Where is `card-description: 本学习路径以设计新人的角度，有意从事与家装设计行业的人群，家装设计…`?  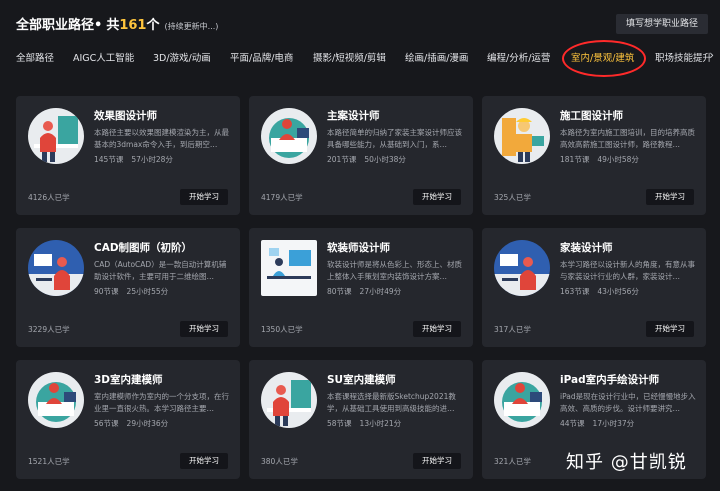
card-description: 本学习路径以设计新人的角度，有意从事与家装设计行业的人群，家装设计… is located at coordinates (627, 270).